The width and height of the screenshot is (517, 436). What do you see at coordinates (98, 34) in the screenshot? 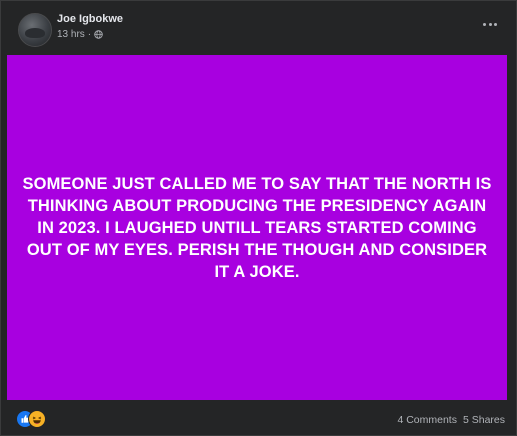
I see `globe-icon` at bounding box center [98, 34].